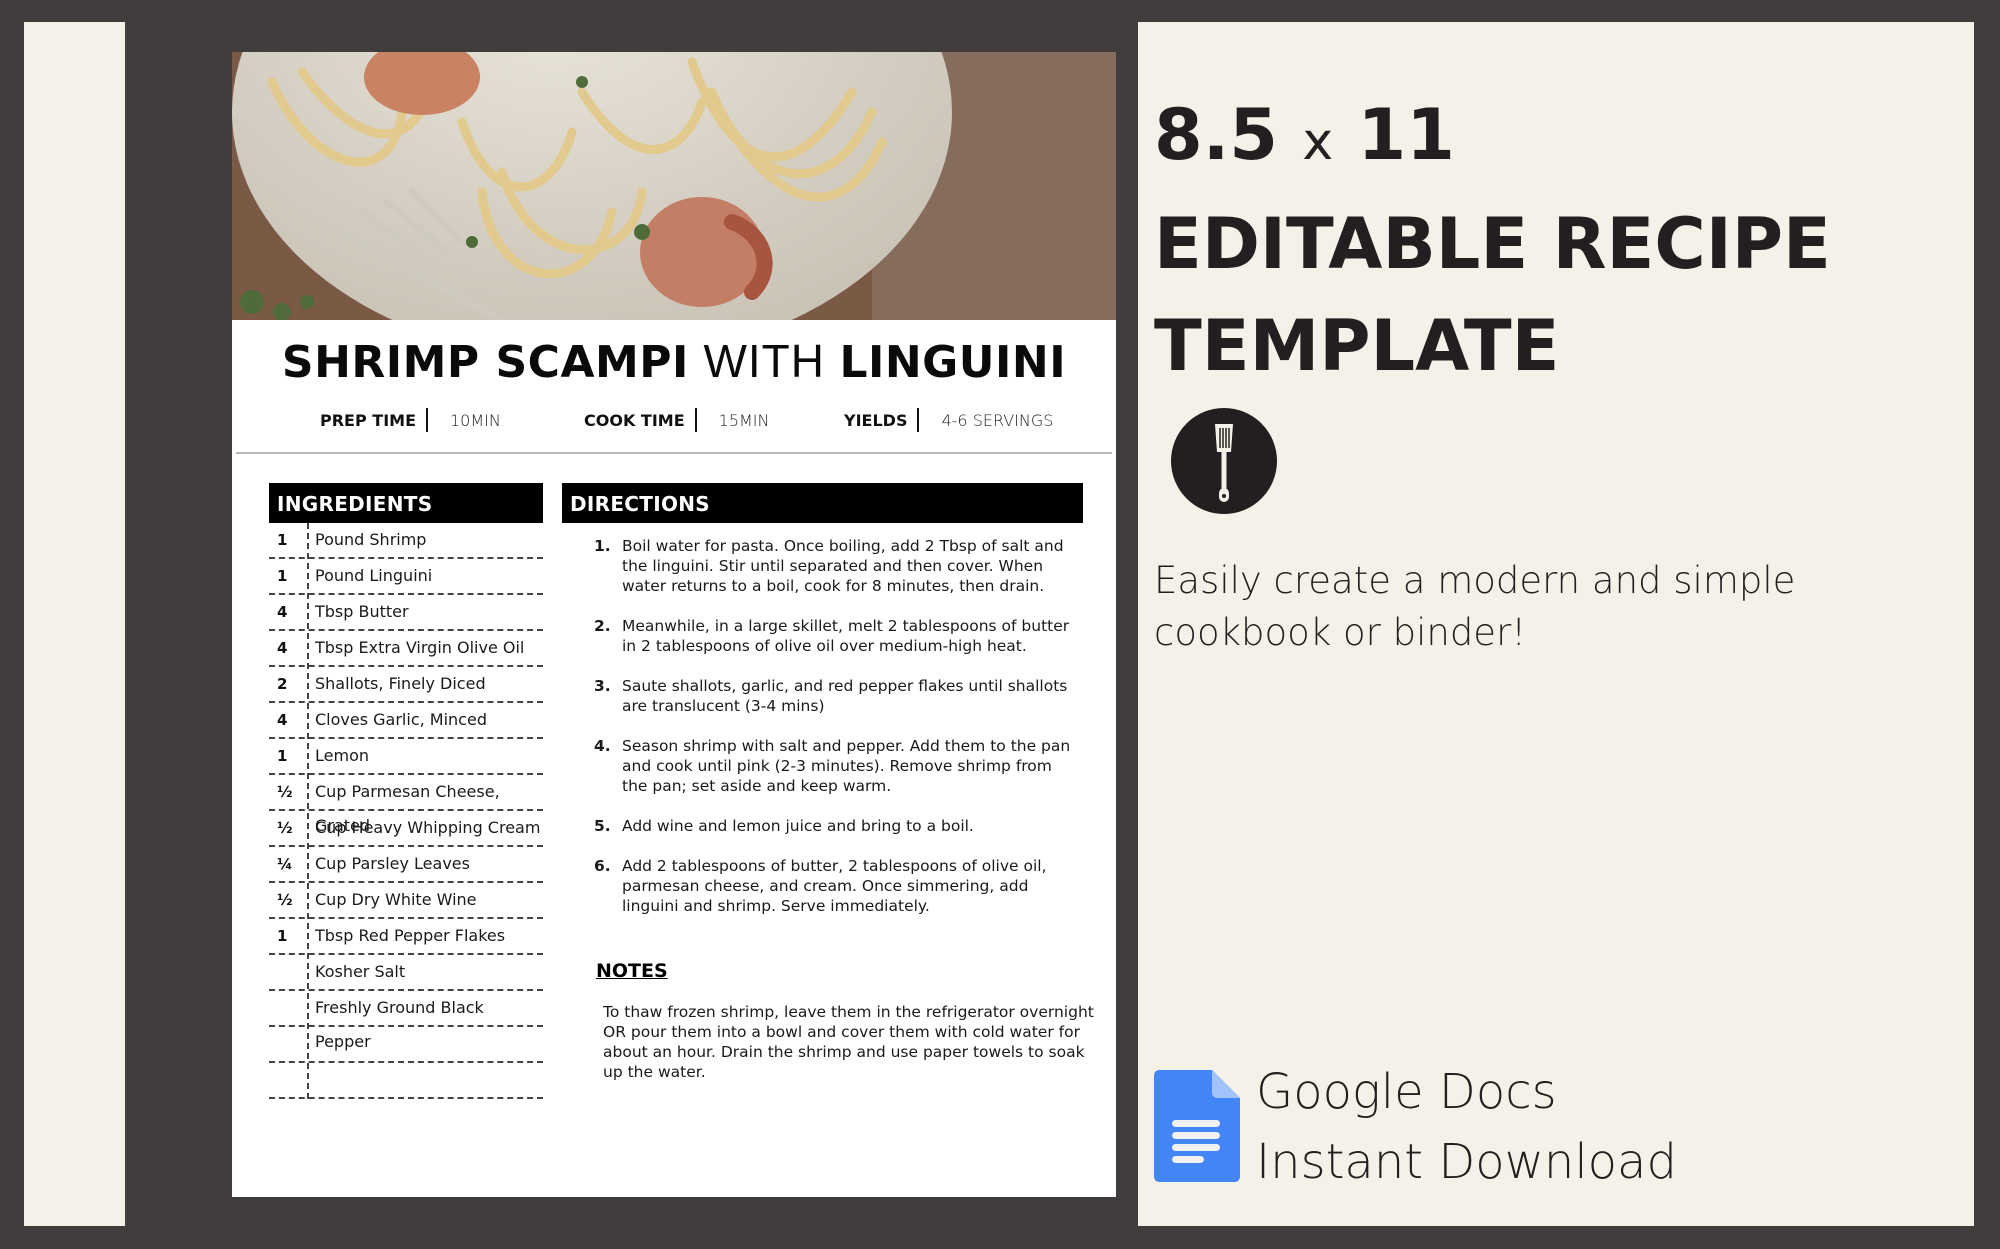  What do you see at coordinates (997, 420) in the screenshot?
I see `yields-value: 4-6 SERVINGS` at bounding box center [997, 420].